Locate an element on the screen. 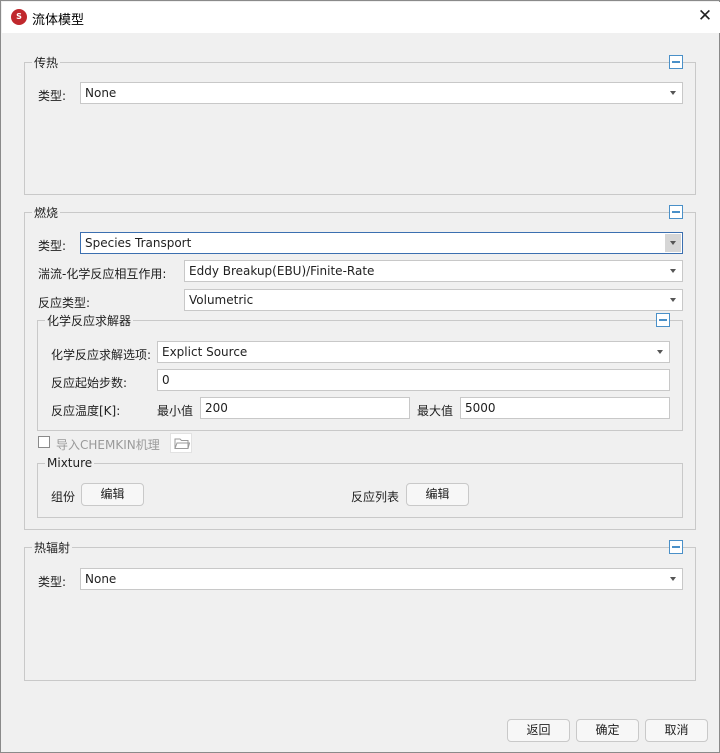  solver-option-value: Explict Source is located at coordinates (205, 352).